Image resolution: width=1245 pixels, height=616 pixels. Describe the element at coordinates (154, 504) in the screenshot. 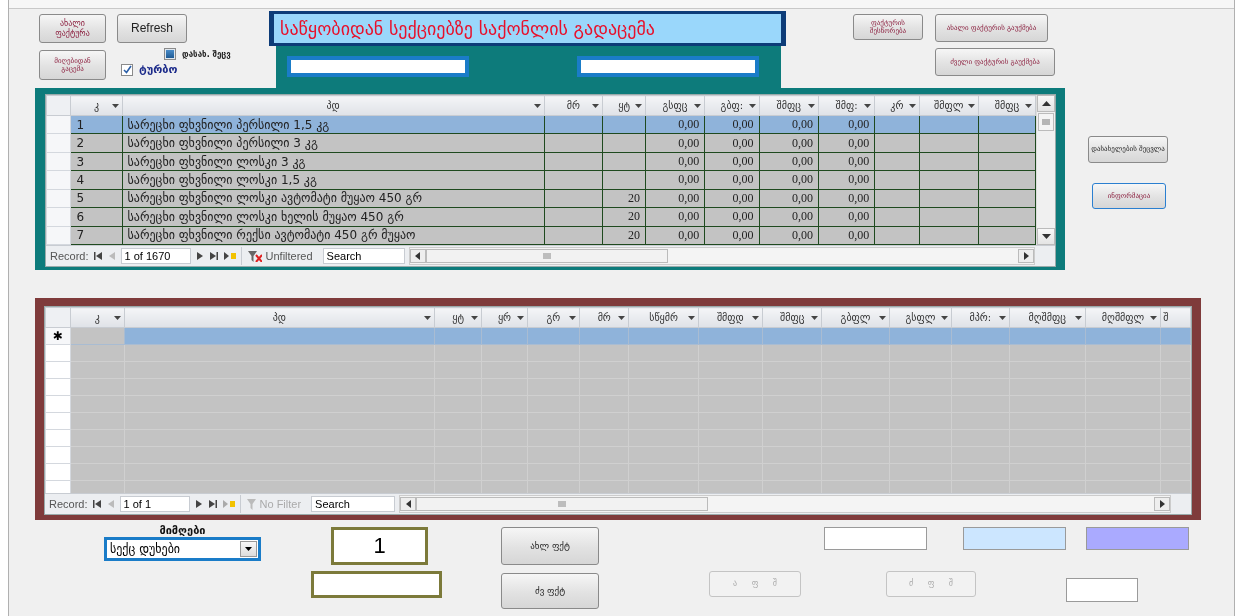

I see `record-position-field: 1 of 1` at that location.